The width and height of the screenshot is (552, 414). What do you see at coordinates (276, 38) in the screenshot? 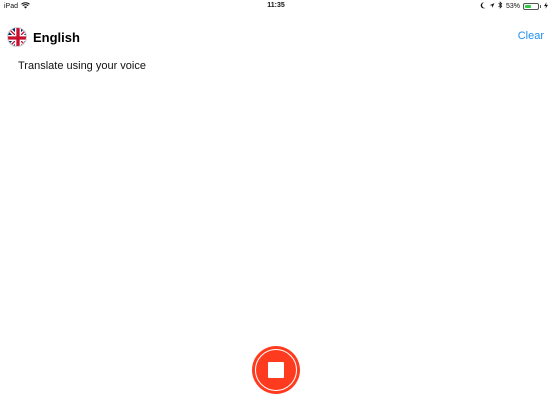
I see `language-header: English Clear` at bounding box center [276, 38].